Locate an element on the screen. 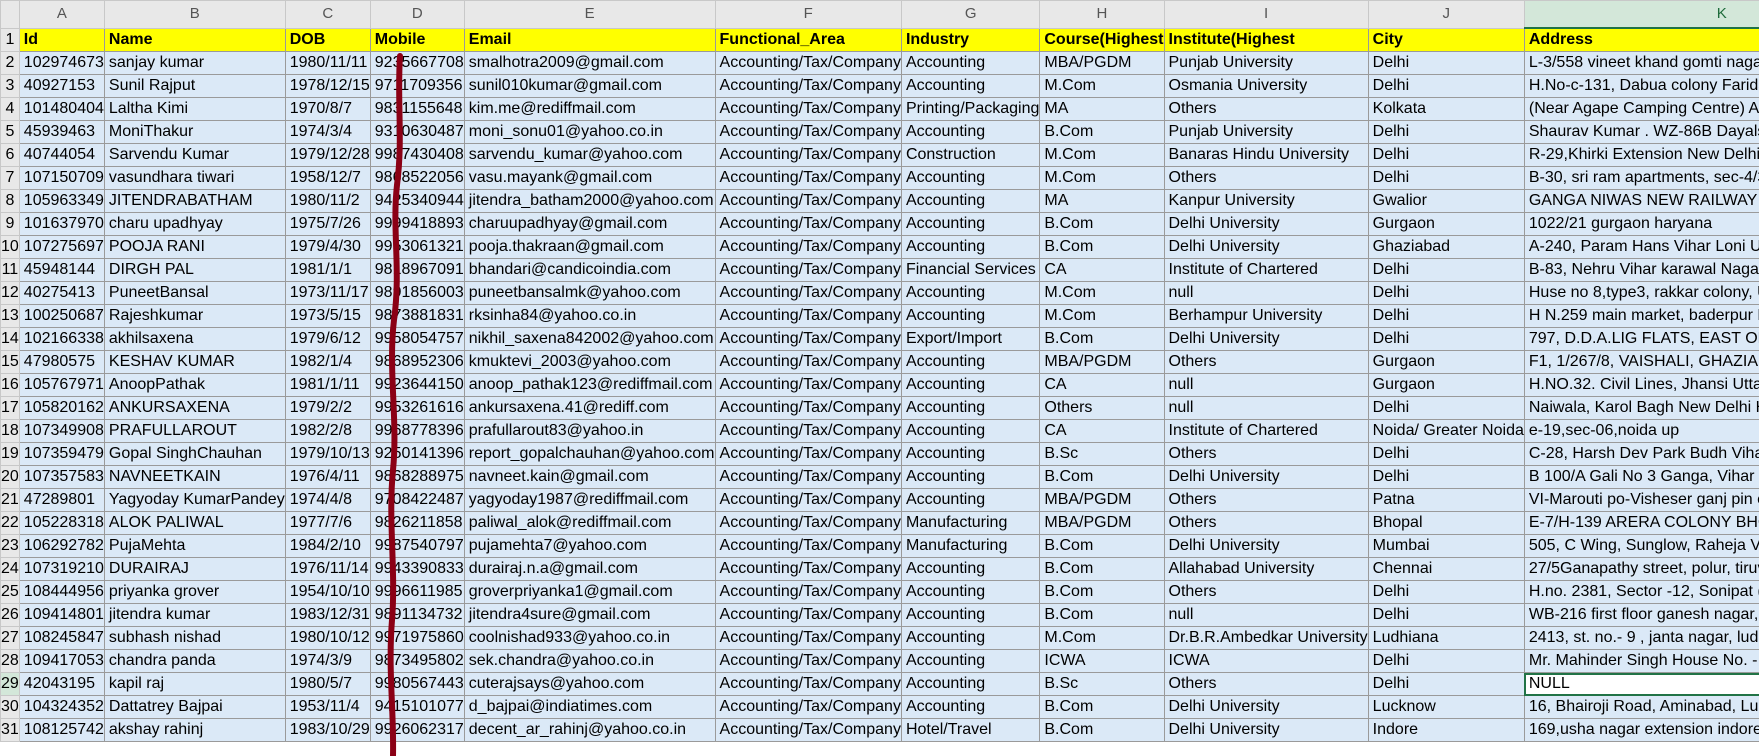 The image size is (1759, 756). cell-id: 102166338 is located at coordinates (61, 339).